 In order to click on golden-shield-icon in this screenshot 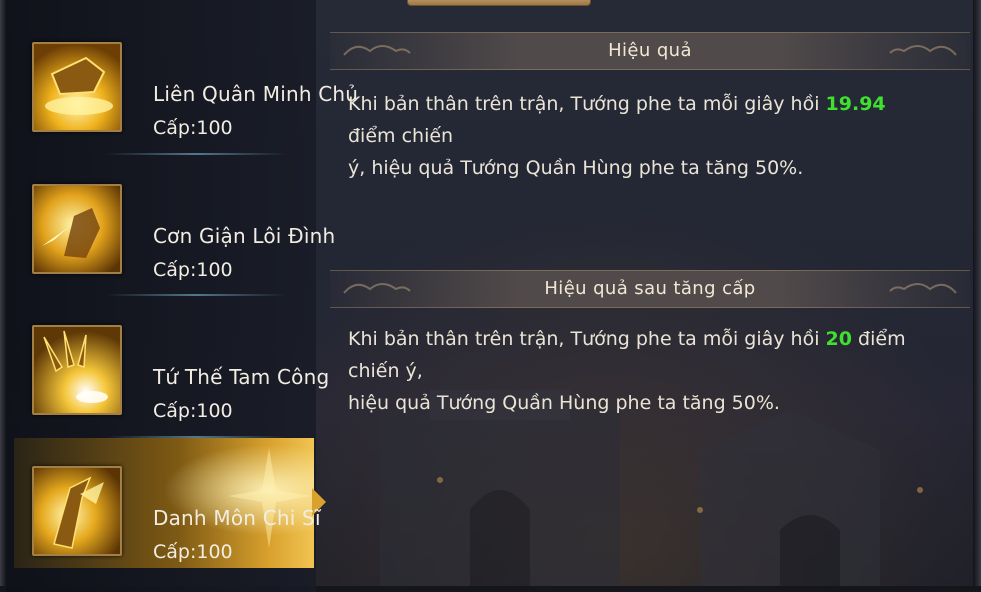, I will do `click(77, 87)`.